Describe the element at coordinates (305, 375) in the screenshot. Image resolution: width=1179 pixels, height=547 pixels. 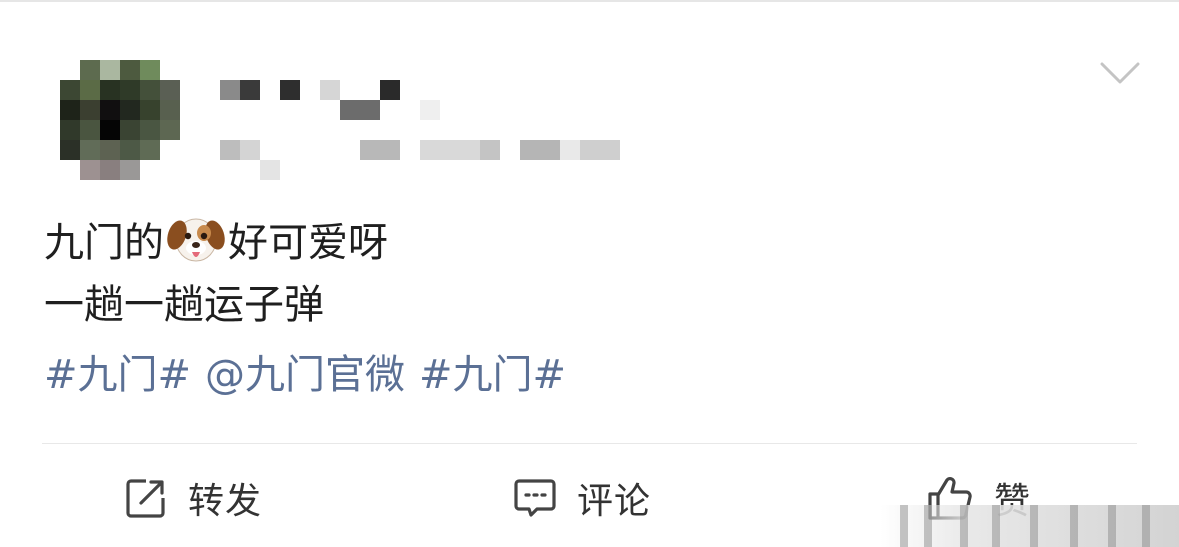
I see `mention-link: @九门官微` at that location.